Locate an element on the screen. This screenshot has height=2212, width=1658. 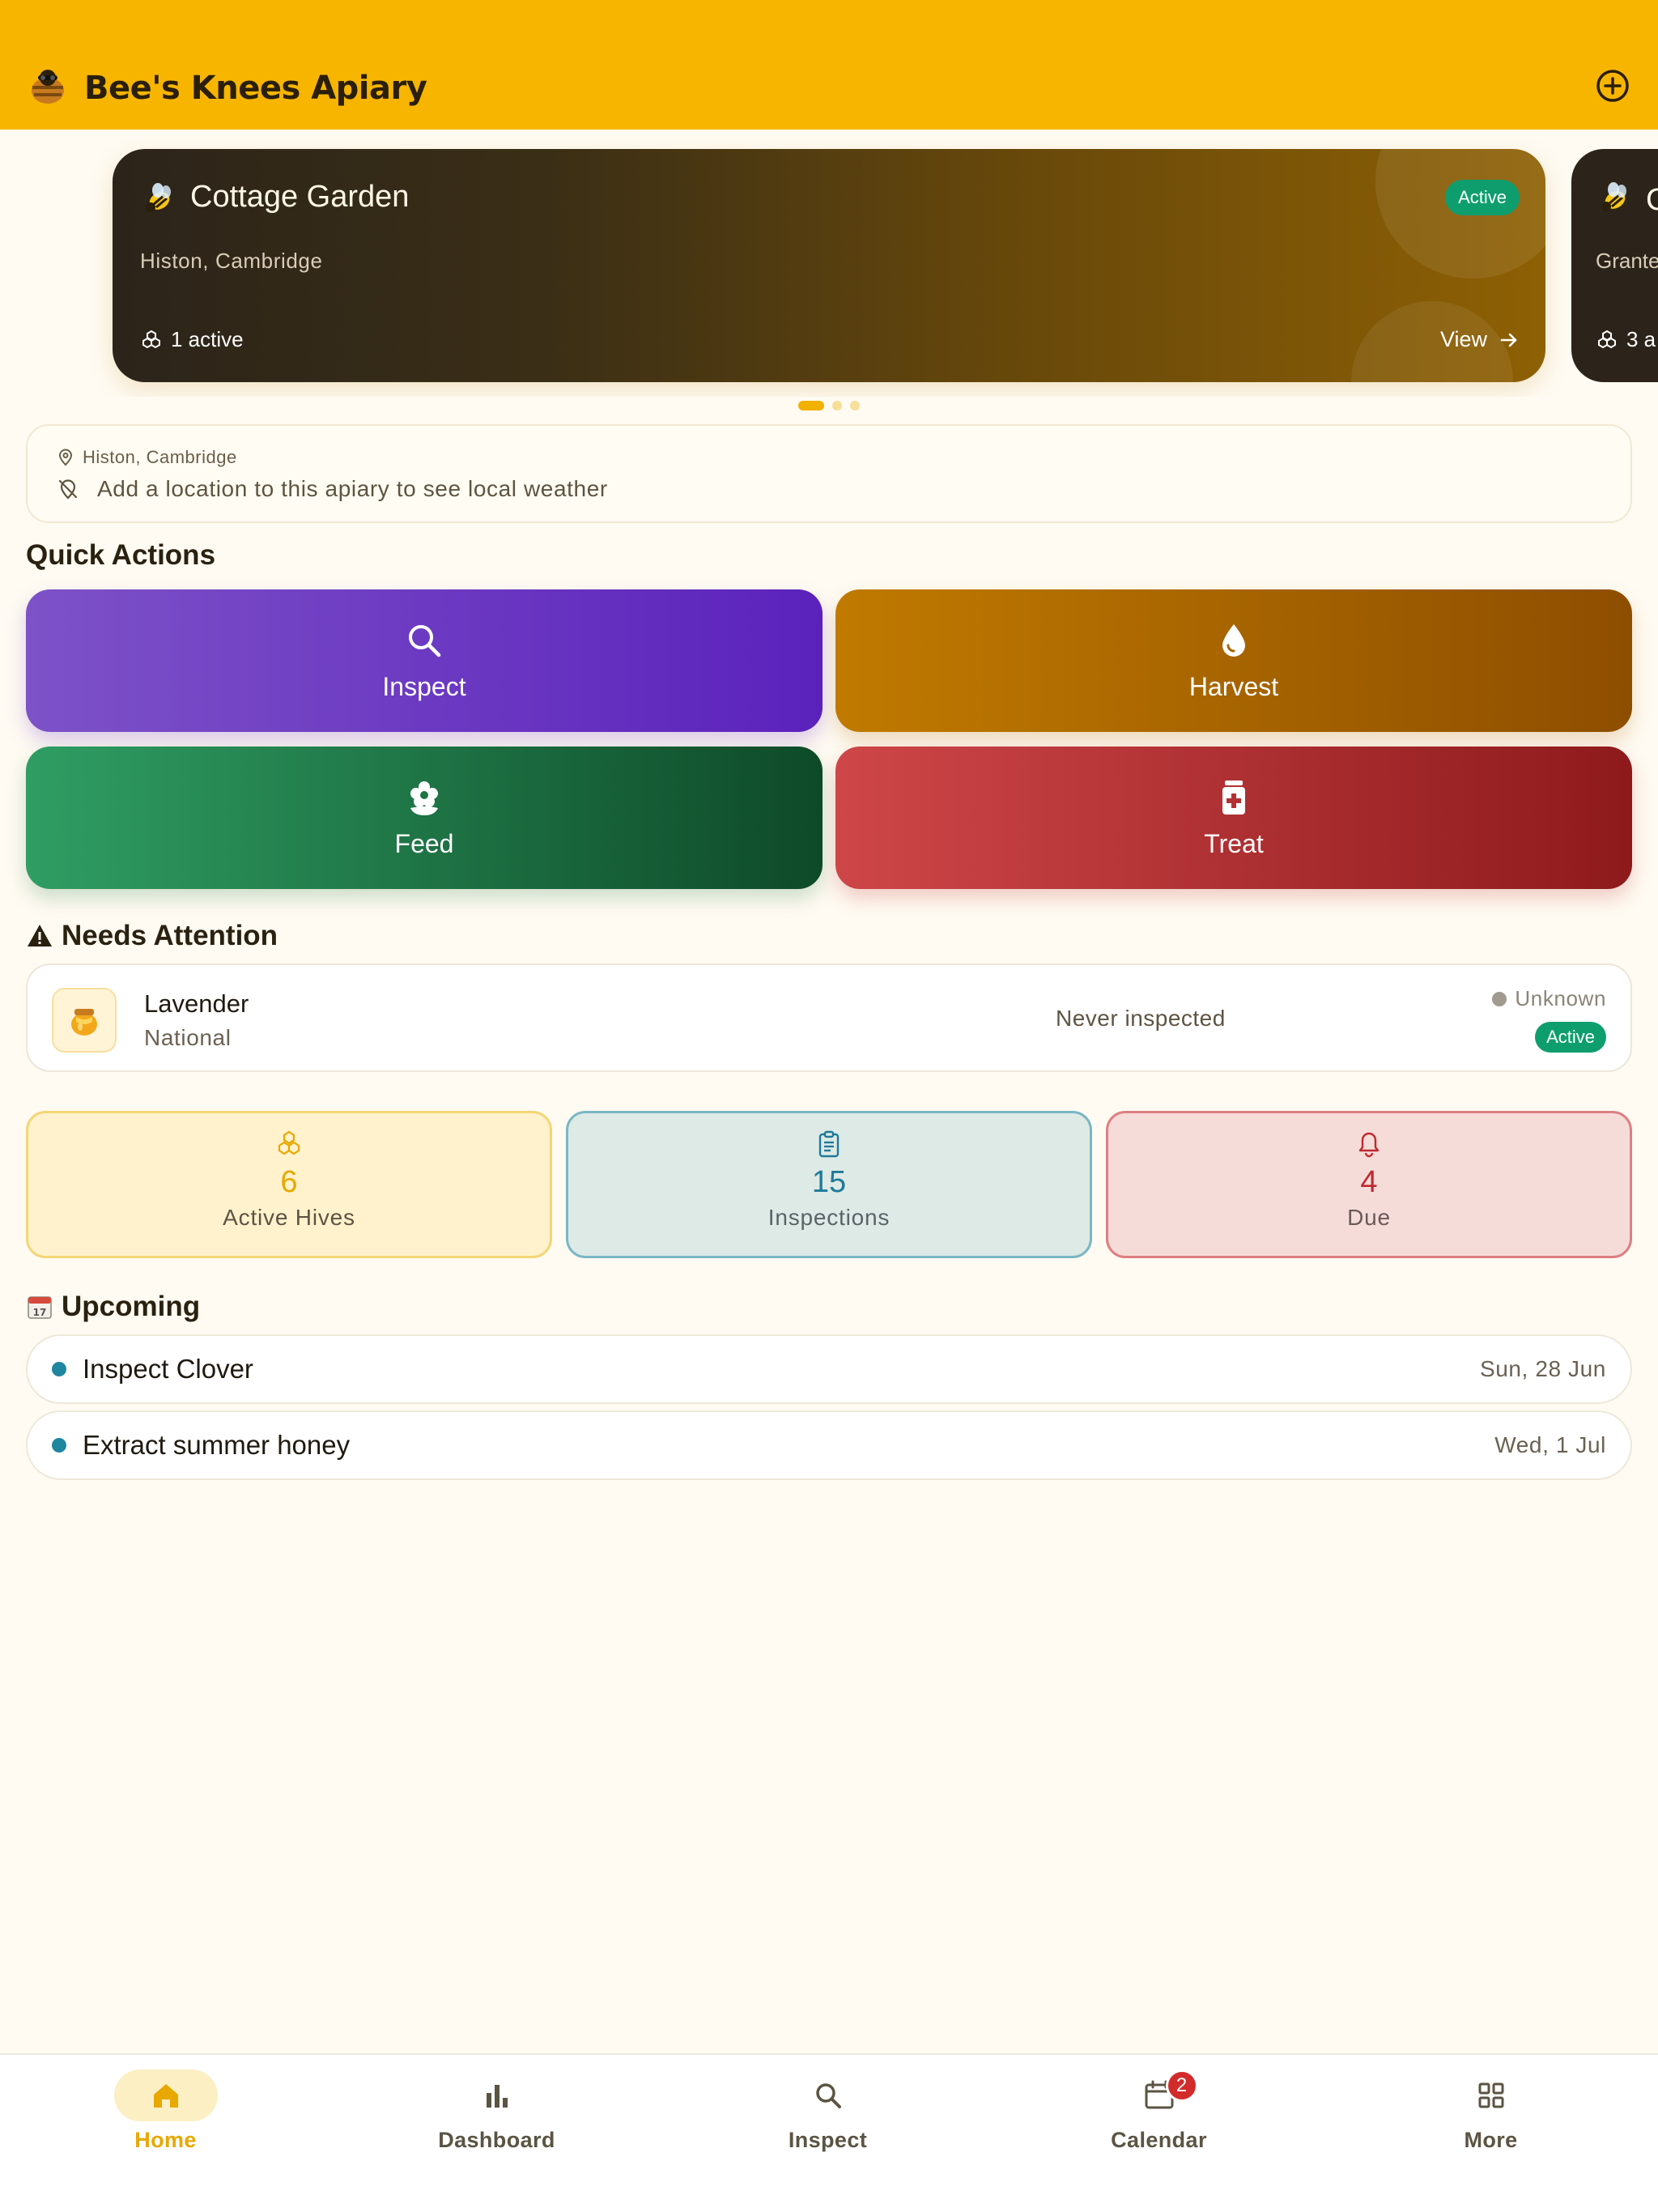
nav-label: Inspect is located at coordinates (828, 2140).